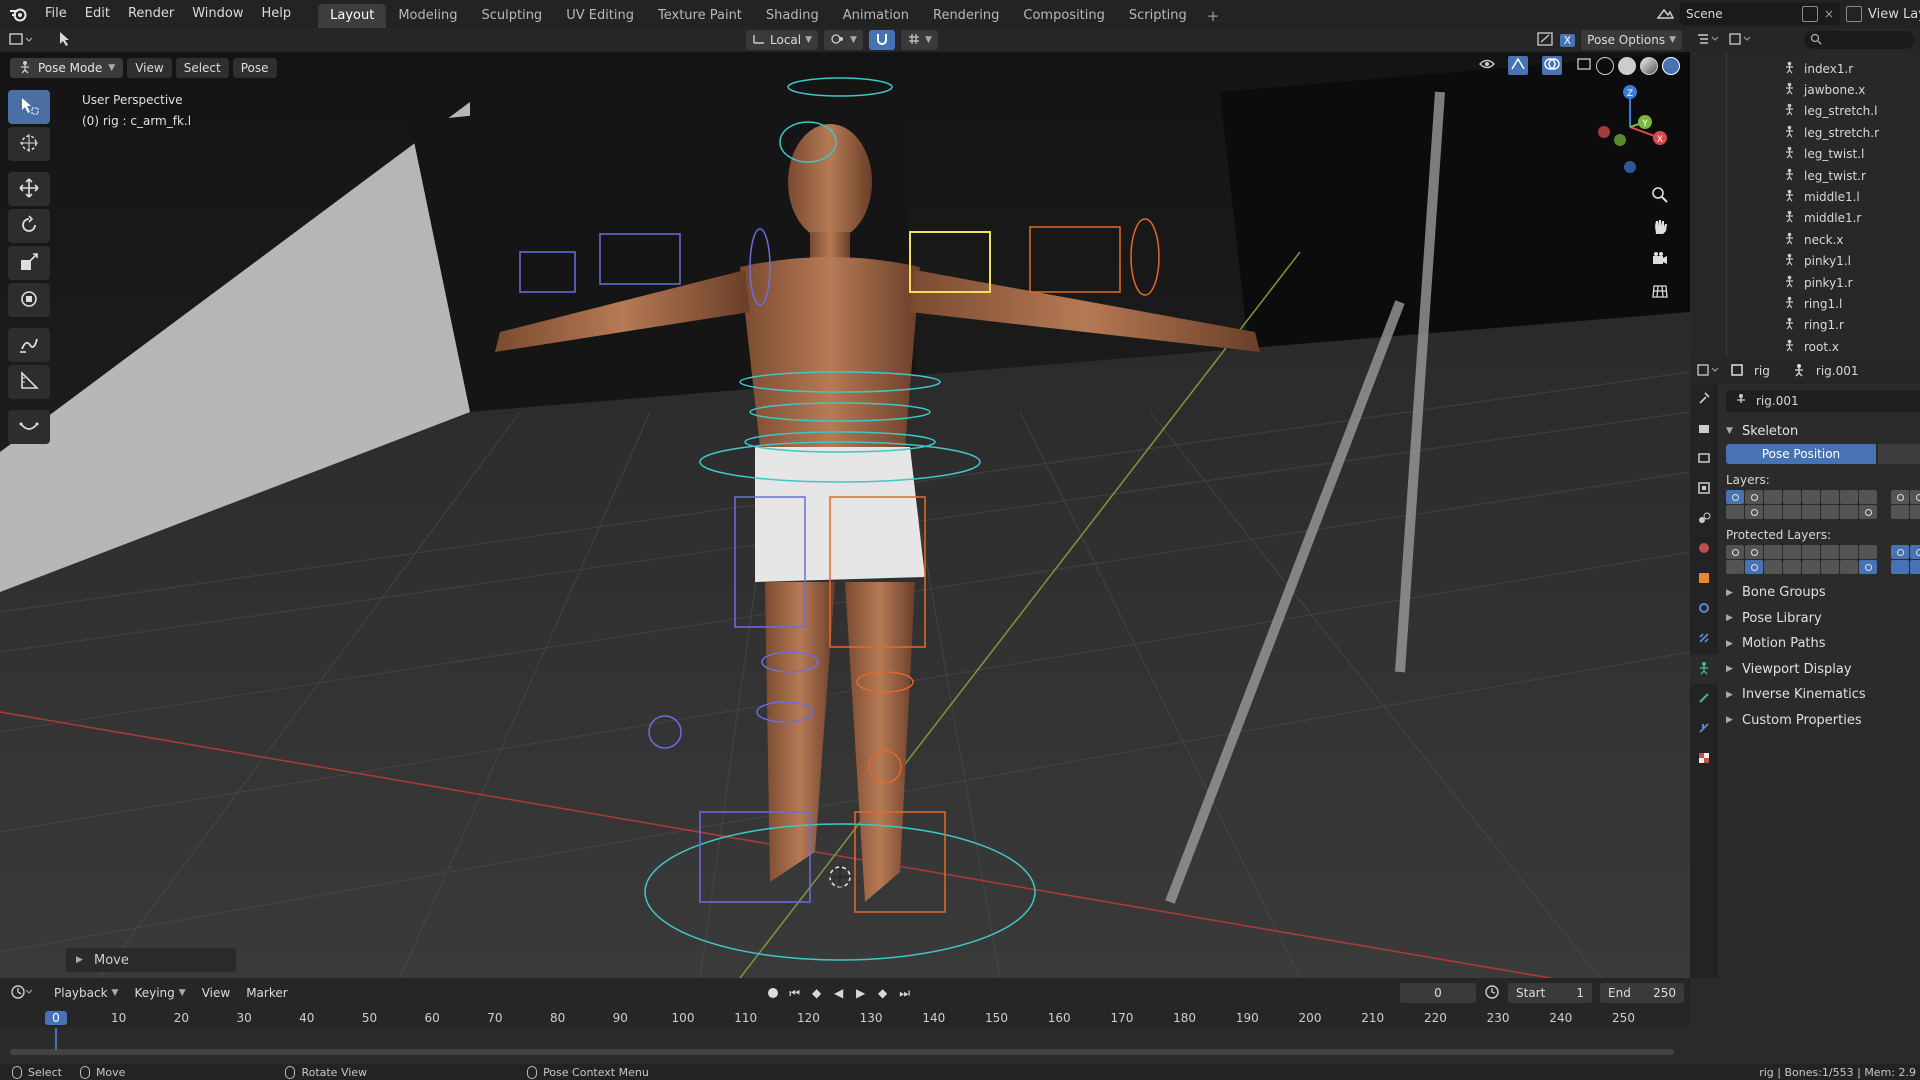 This screenshot has height=1080, width=1920. What do you see at coordinates (1823, 670) in the screenshot?
I see `panel-viewport-display: ▶ Viewport Display` at bounding box center [1823, 670].